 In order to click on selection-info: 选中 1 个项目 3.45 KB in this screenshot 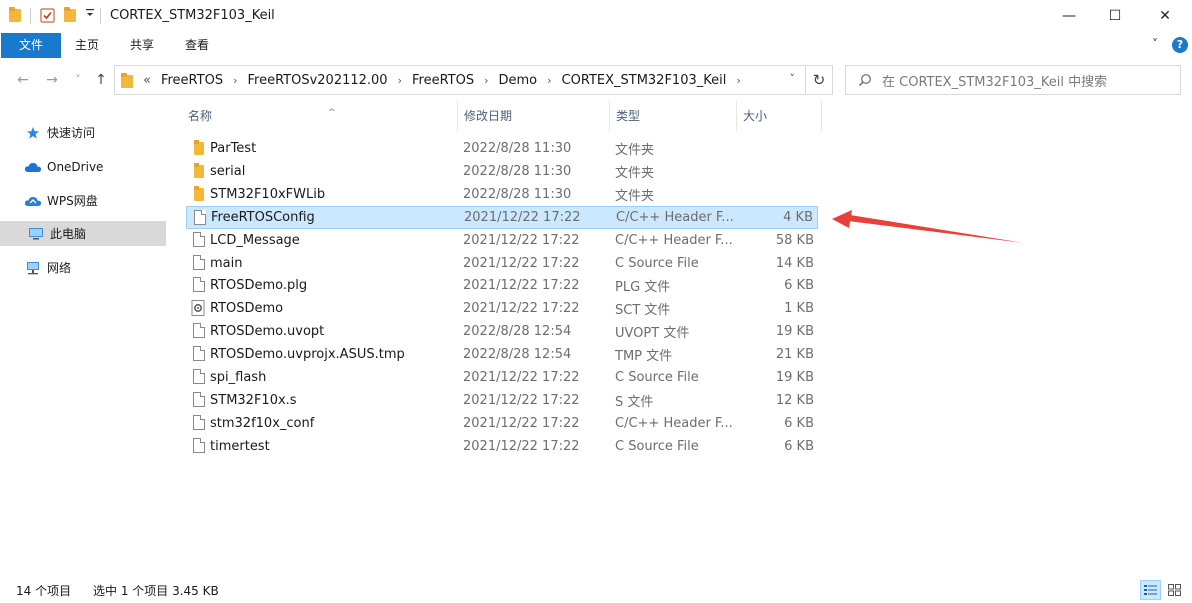, I will do `click(156, 591)`.